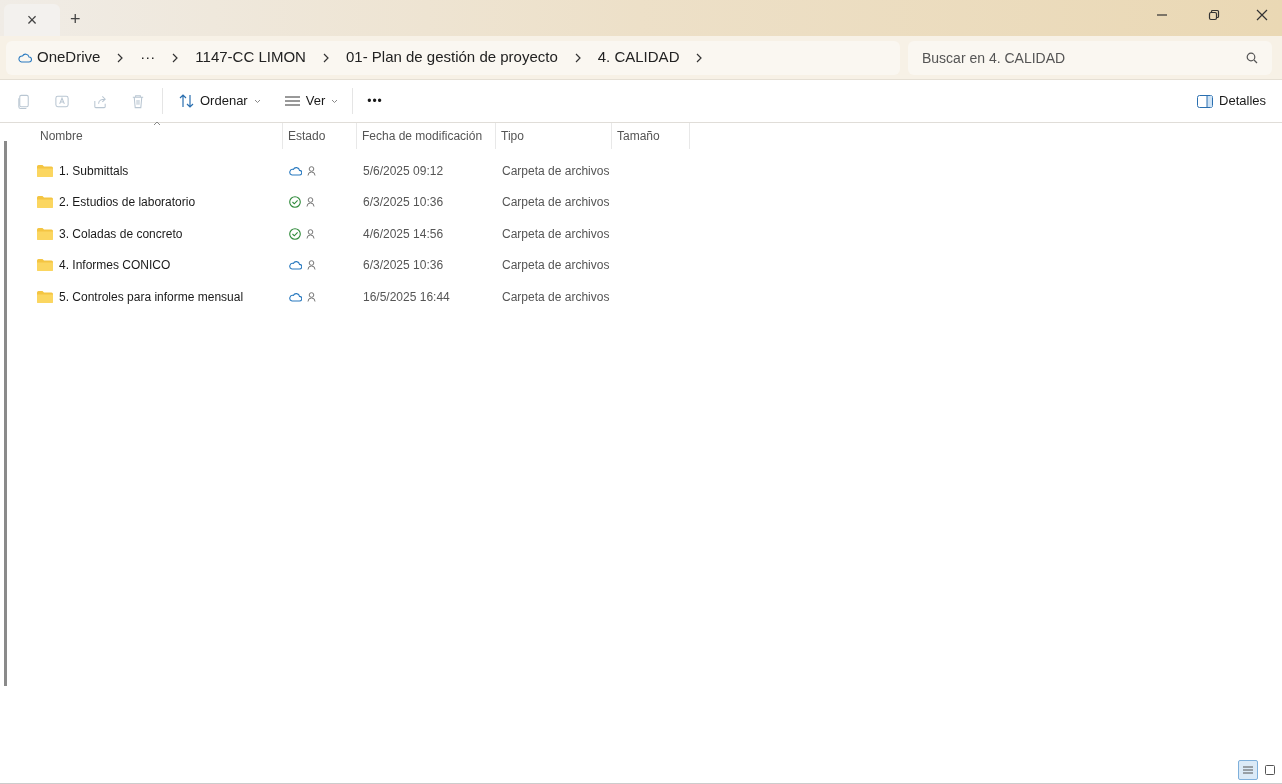 Image resolution: width=1282 pixels, height=784 pixels. Describe the element at coordinates (375, 101) in the screenshot. I see `more-button: •••` at that location.